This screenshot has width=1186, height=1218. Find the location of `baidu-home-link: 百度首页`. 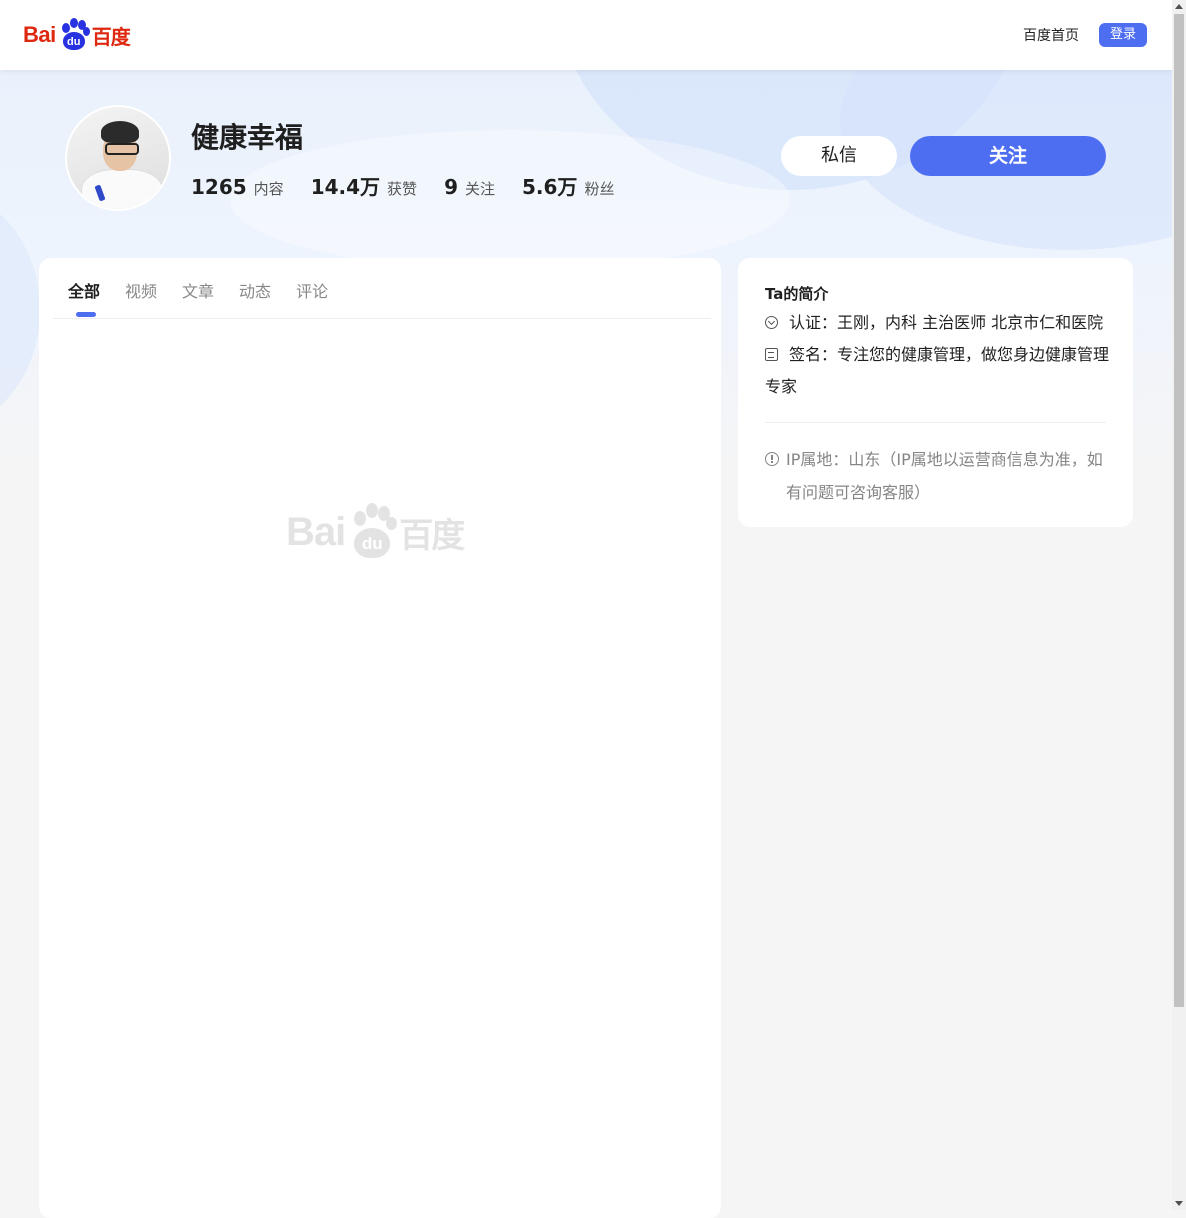

baidu-home-link: 百度首页 is located at coordinates (1051, 35).